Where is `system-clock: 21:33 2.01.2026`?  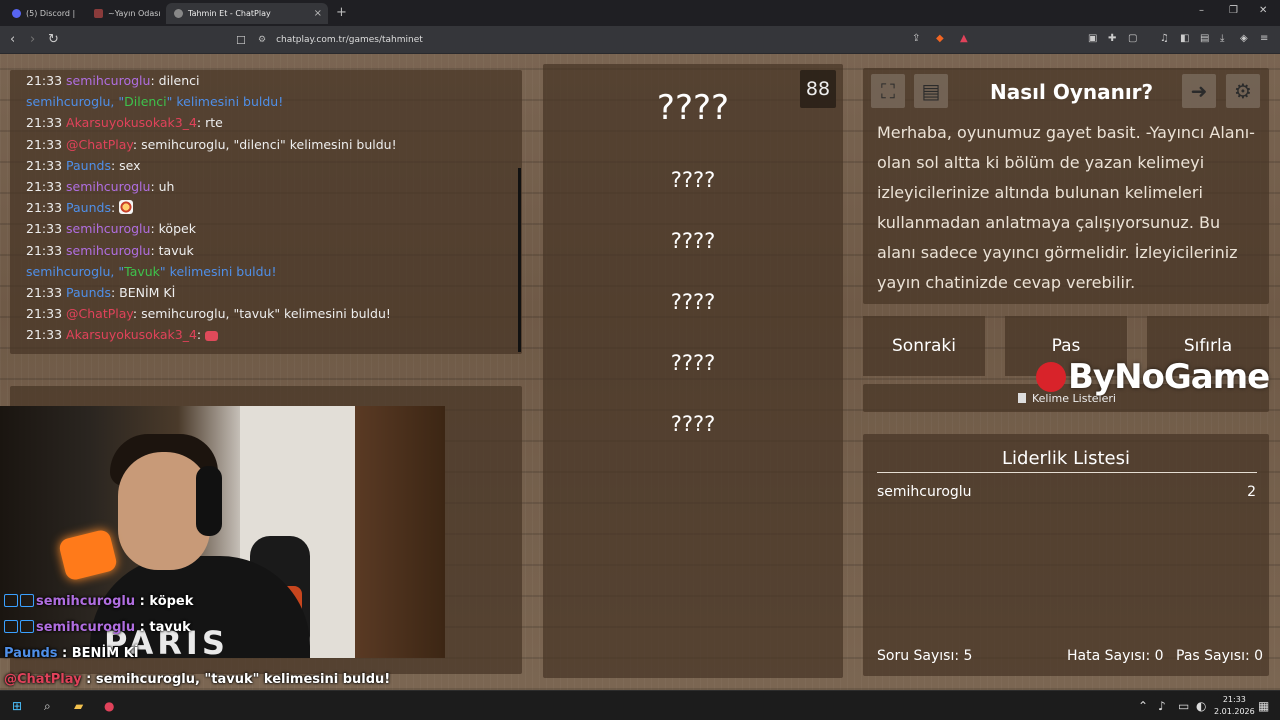
system-clock: 21:33 2.01.2026 is located at coordinates (1234, 706).